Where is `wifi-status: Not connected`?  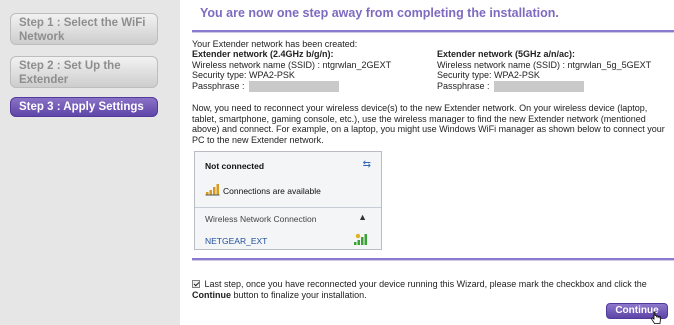 wifi-status: Not connected is located at coordinates (235, 166).